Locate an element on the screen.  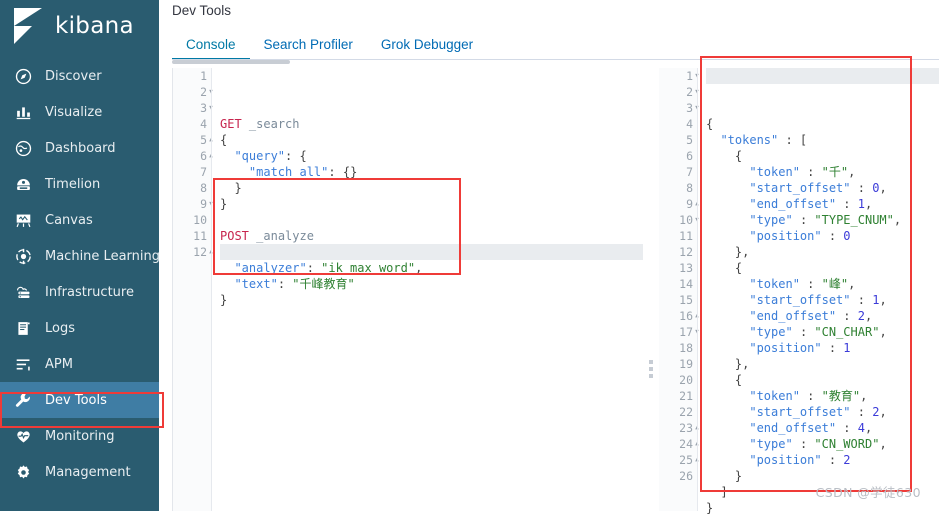
code-line: "end_offset" : 2, is located at coordinates (822, 316).